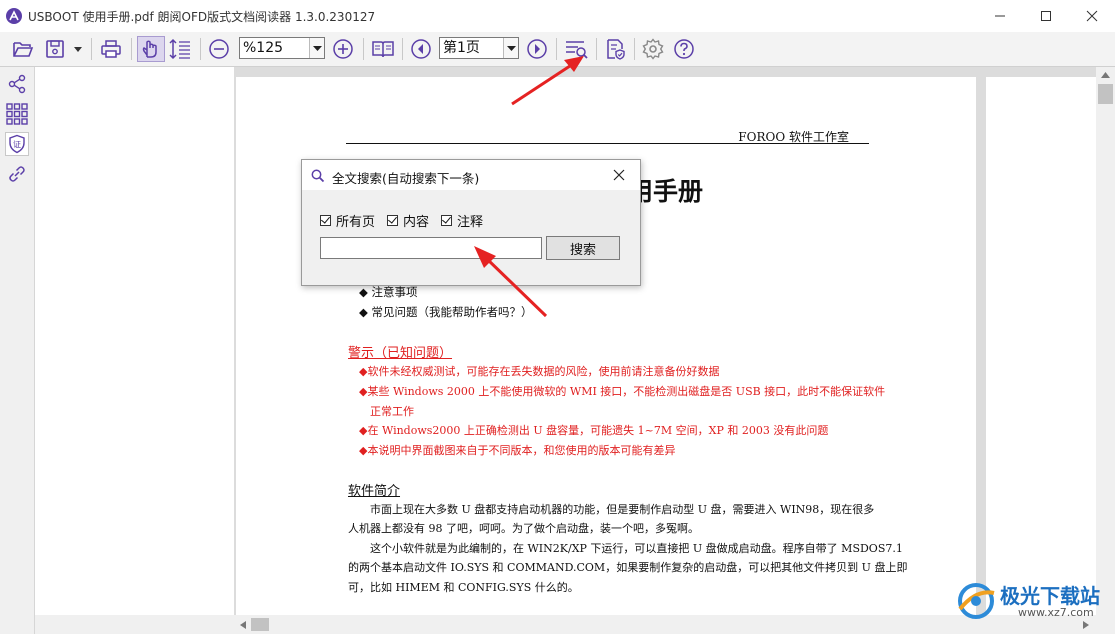 This screenshot has width=1115, height=634. I want to click on zoom-in-icon, so click(343, 49).